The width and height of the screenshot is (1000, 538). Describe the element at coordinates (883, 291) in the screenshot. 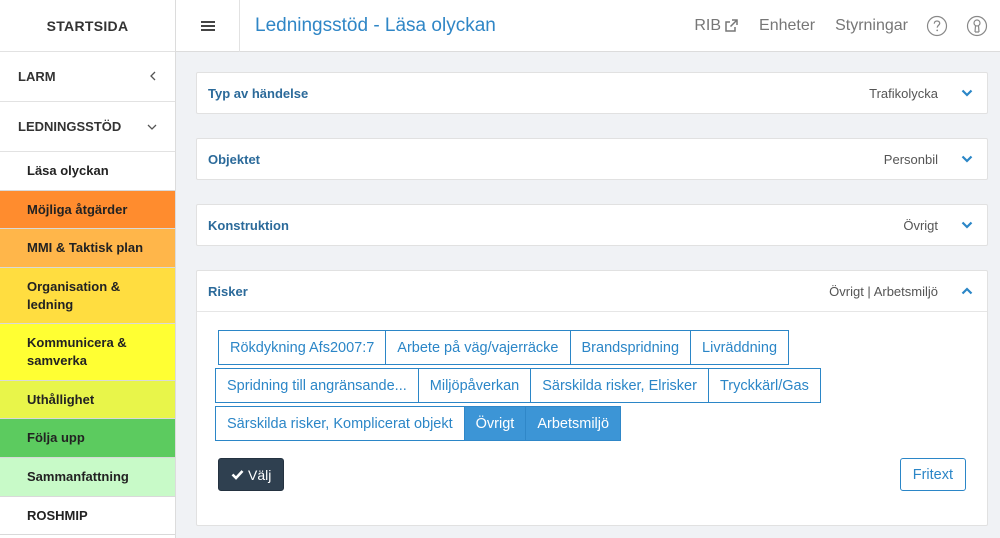

I see `panel-value: Övrigt | Arbetsmiljö` at that location.